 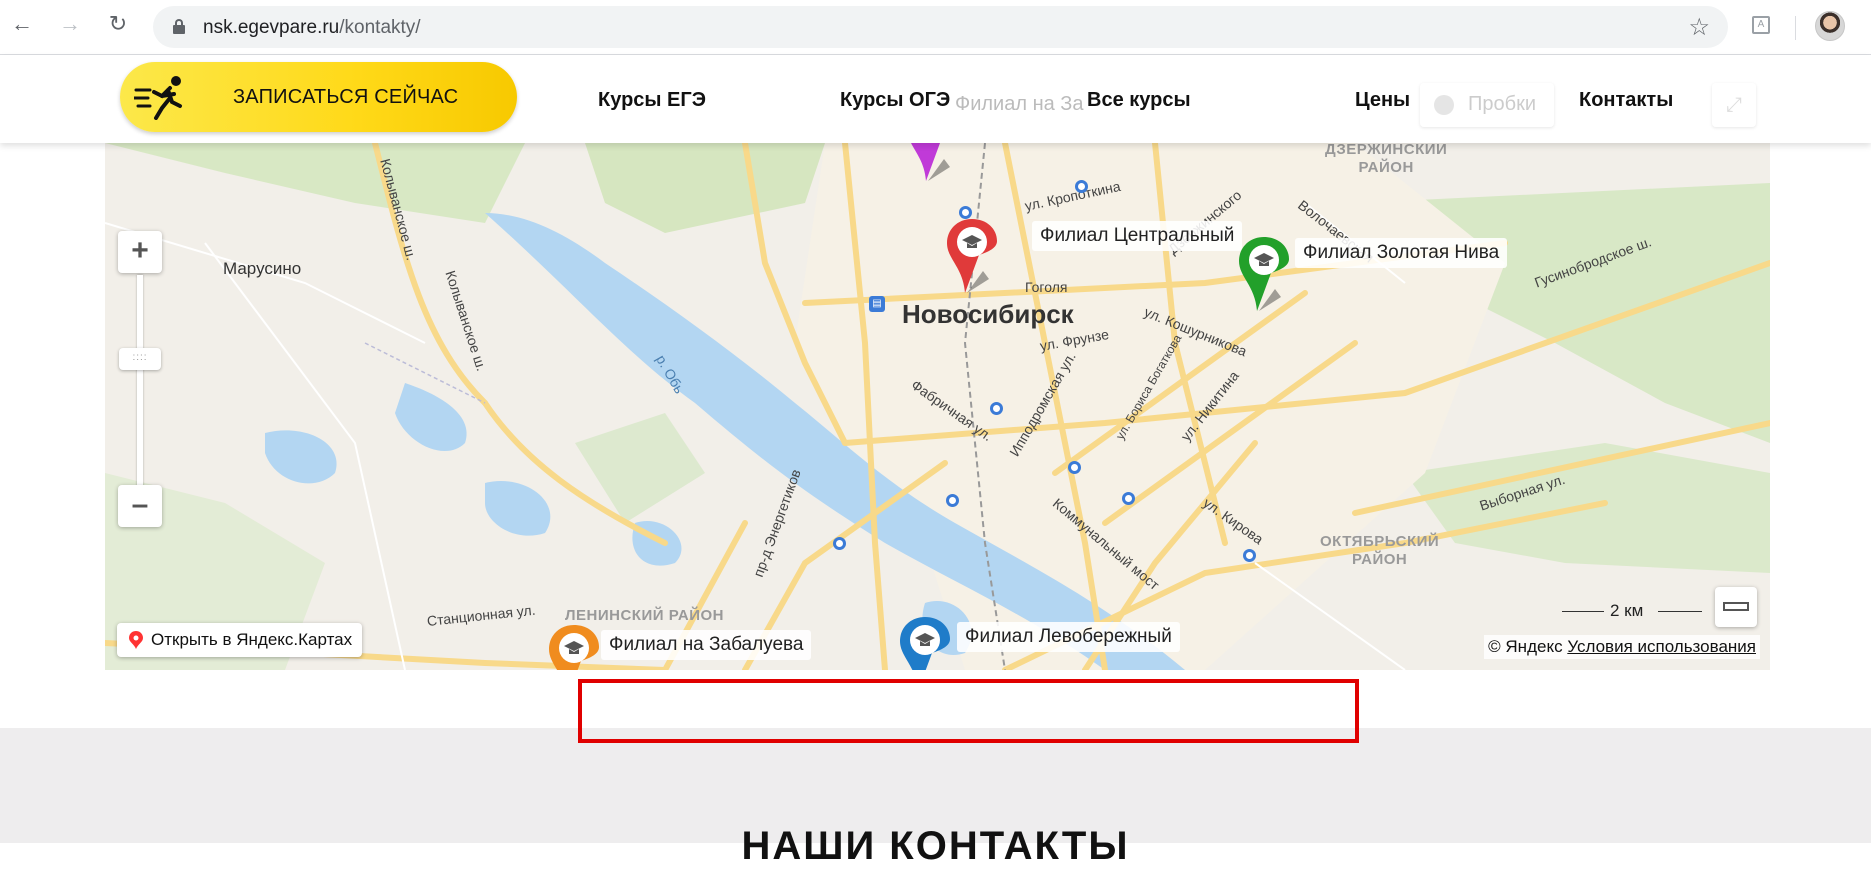 What do you see at coordinates (1444, 105) in the screenshot?
I see `traffic-light-icon` at bounding box center [1444, 105].